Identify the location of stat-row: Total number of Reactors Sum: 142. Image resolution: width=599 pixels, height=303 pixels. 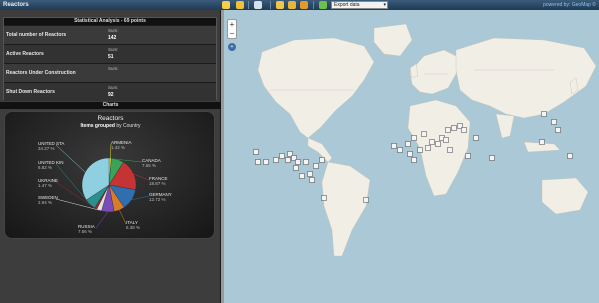
(110, 34).